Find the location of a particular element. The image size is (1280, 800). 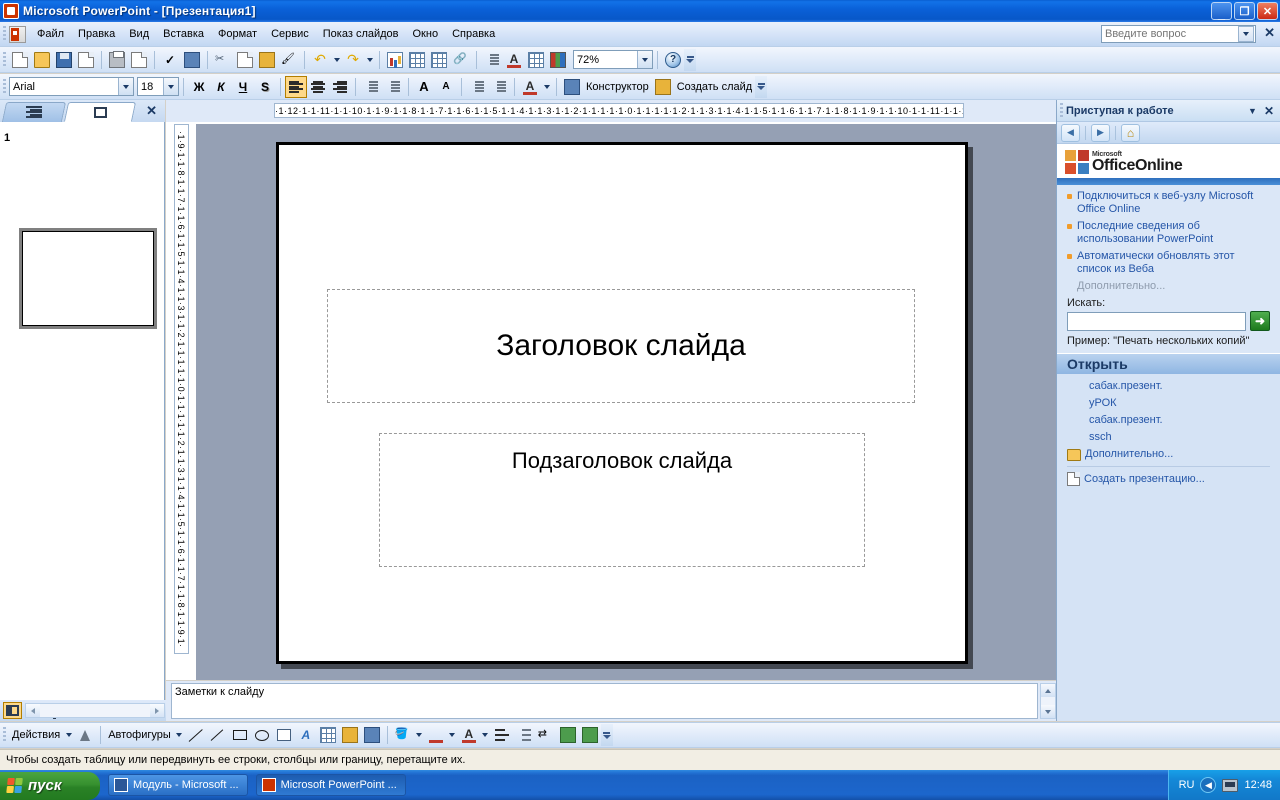

paste-button is located at coordinates (267, 60).